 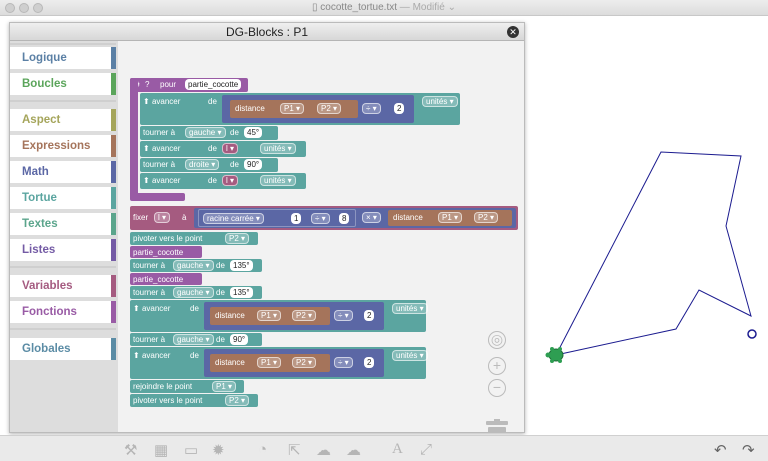 I want to click on rejoindre-block: rejoindre le point P1 ▾, so click(x=187, y=386).